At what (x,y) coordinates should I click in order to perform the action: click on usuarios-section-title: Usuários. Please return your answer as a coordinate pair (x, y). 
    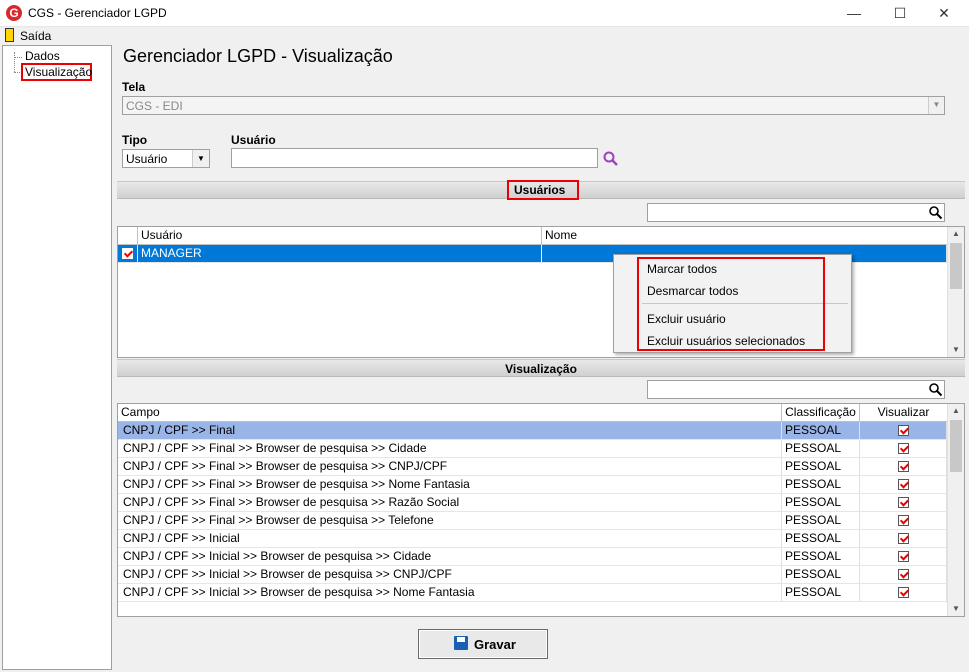
    Looking at the image, I should click on (540, 190).